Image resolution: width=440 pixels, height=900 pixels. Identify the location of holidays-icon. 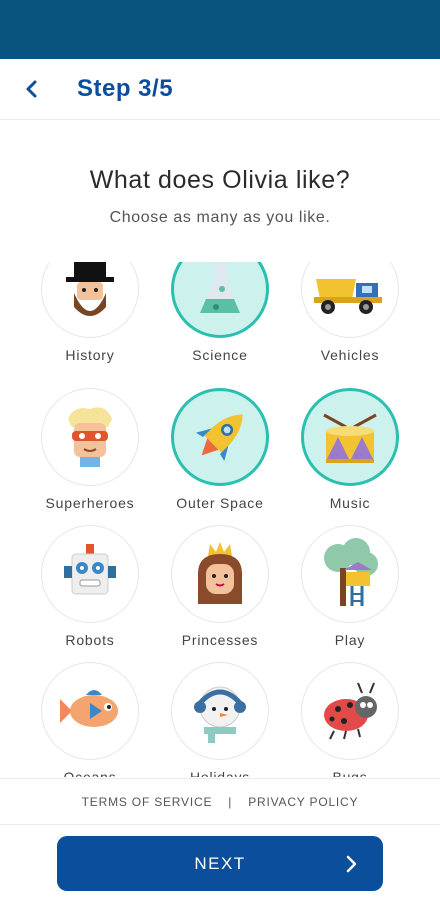
(220, 714).